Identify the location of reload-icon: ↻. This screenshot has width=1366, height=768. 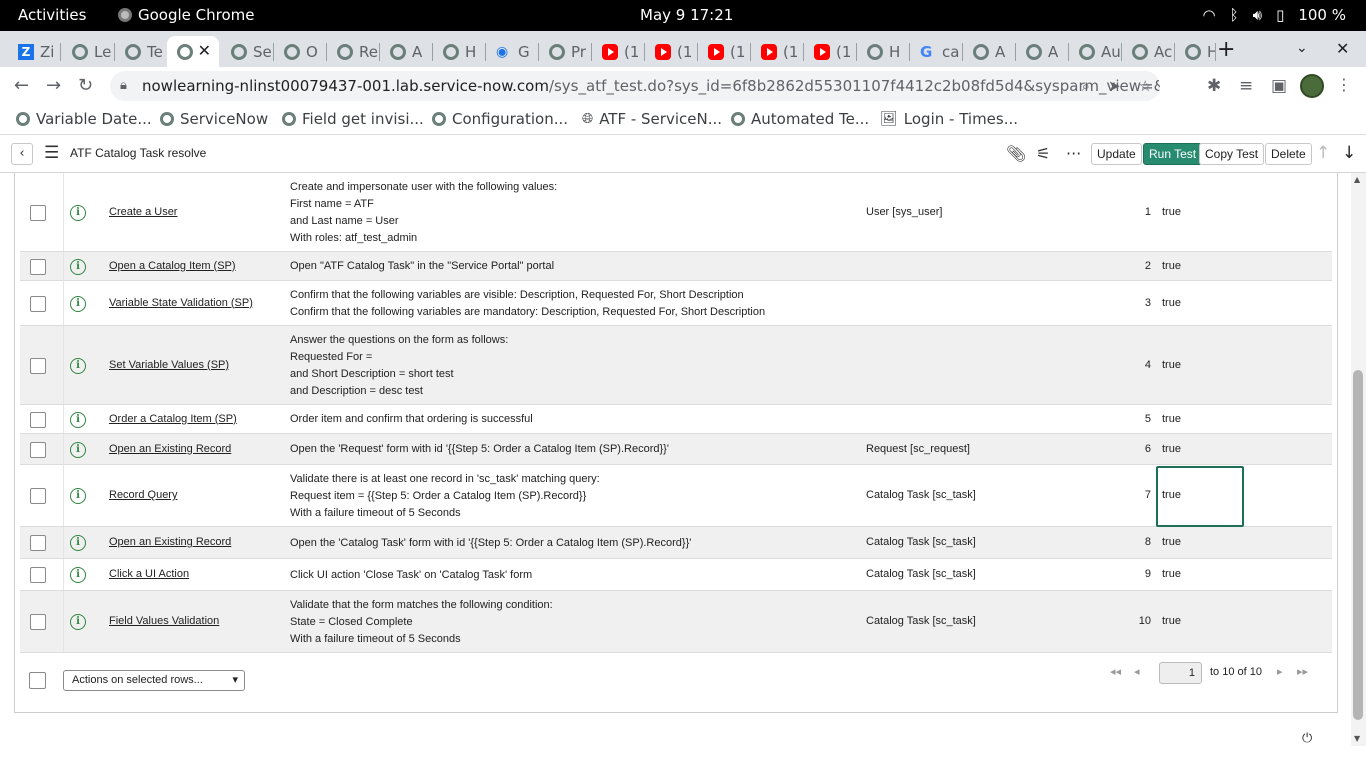
(85, 85).